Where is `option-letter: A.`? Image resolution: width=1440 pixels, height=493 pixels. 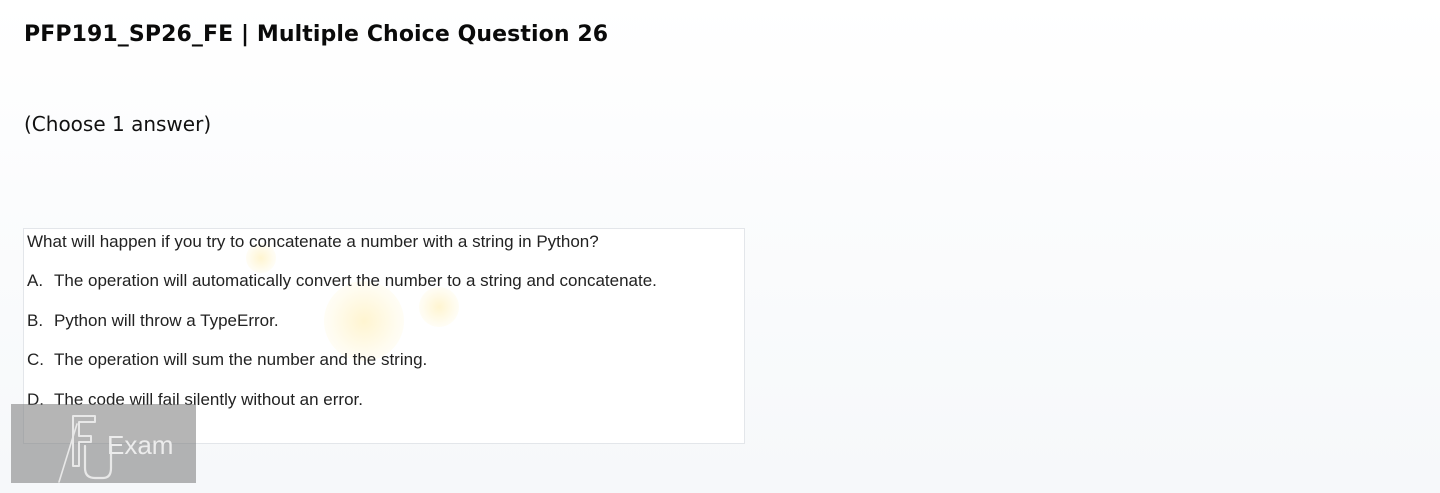 option-letter: A. is located at coordinates (35, 280).